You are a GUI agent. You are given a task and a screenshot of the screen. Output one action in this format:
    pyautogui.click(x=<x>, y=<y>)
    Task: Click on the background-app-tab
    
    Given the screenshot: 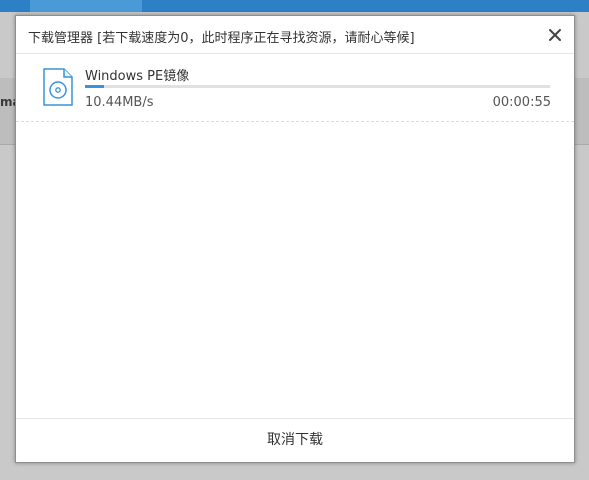 What is the action you would take?
    pyautogui.click(x=86, y=6)
    